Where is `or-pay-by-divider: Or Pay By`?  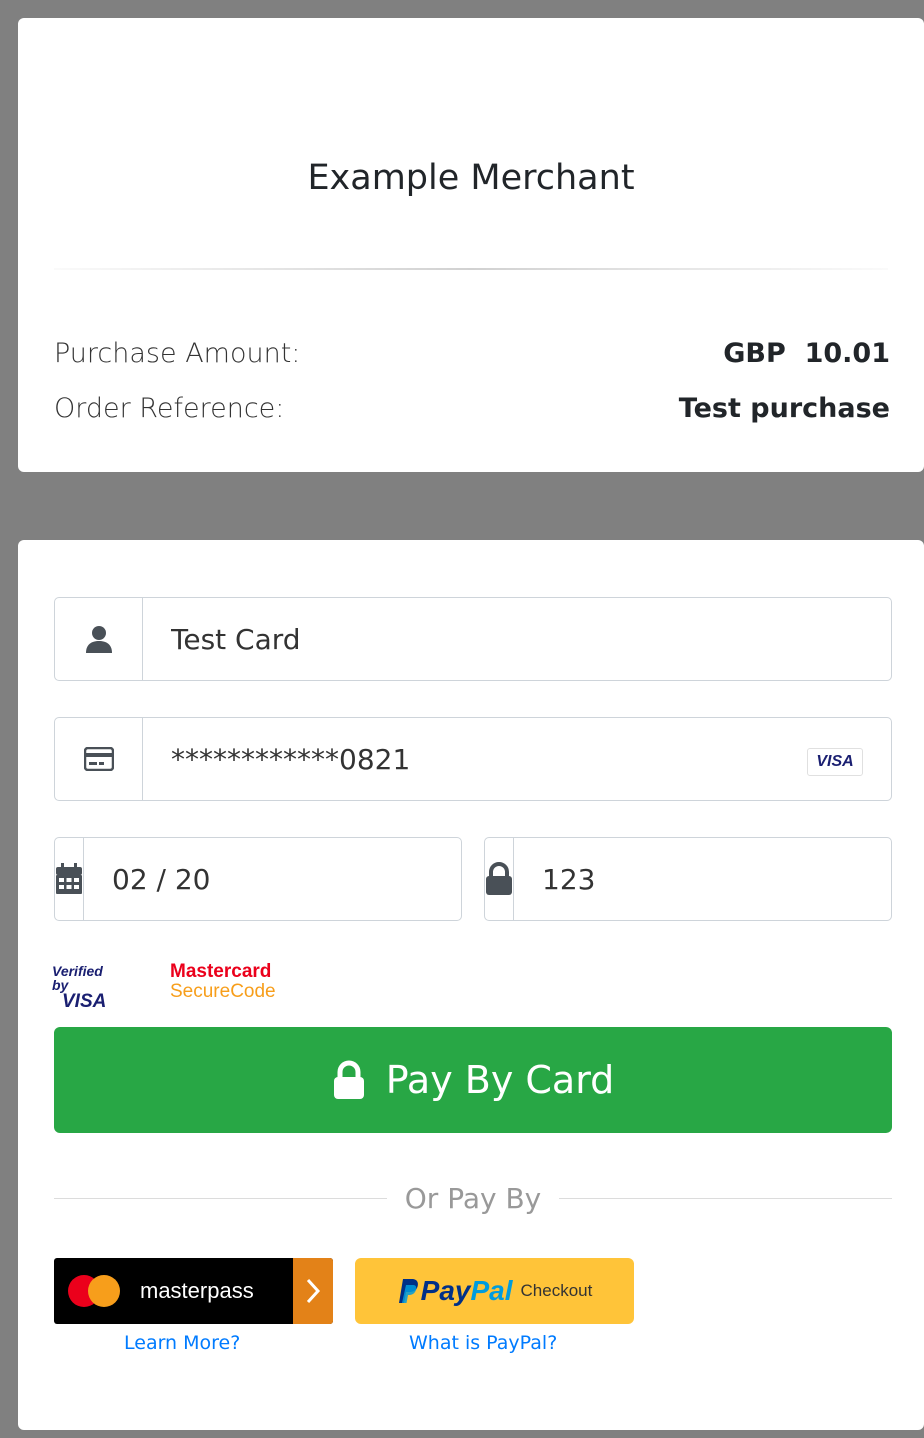
or-pay-by-divider: Or Pay By is located at coordinates (473, 1198).